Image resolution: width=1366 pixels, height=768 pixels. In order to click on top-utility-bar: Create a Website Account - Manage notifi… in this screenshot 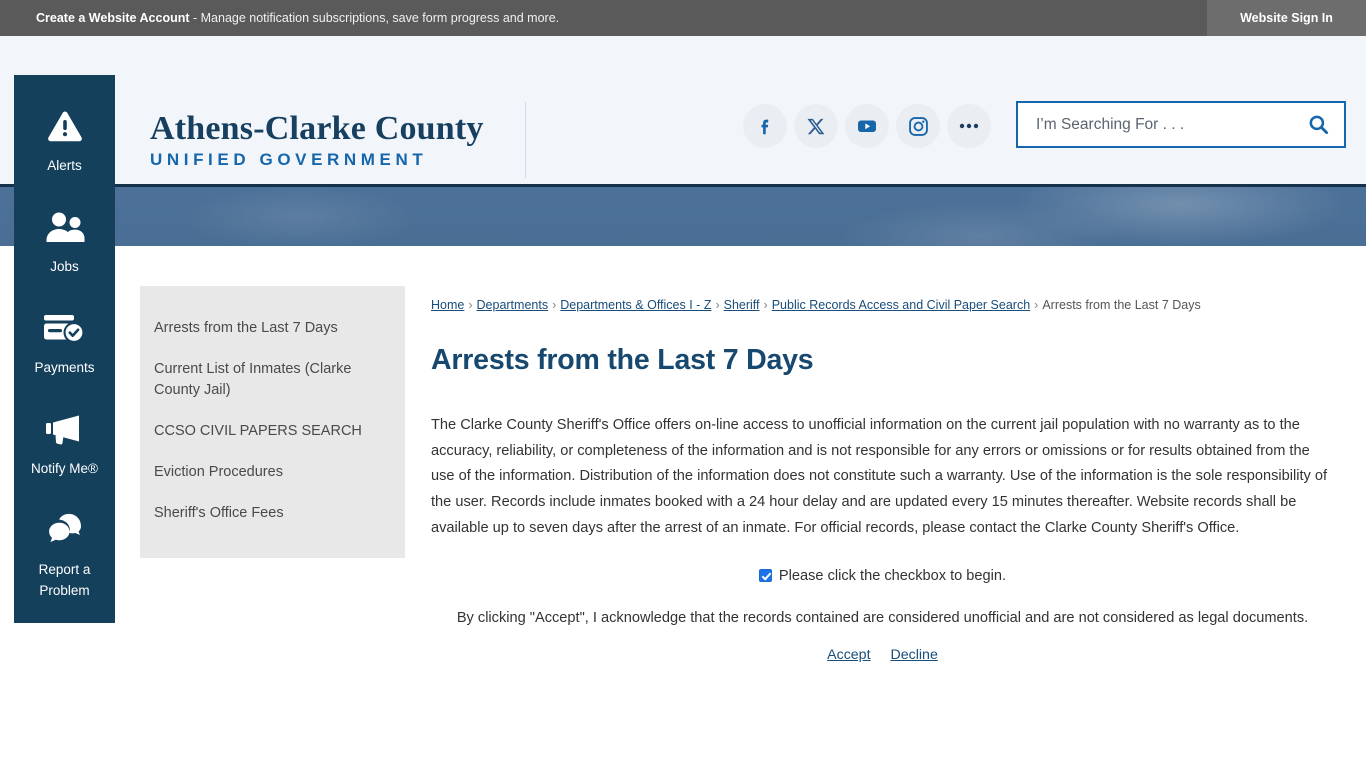, I will do `click(683, 18)`.